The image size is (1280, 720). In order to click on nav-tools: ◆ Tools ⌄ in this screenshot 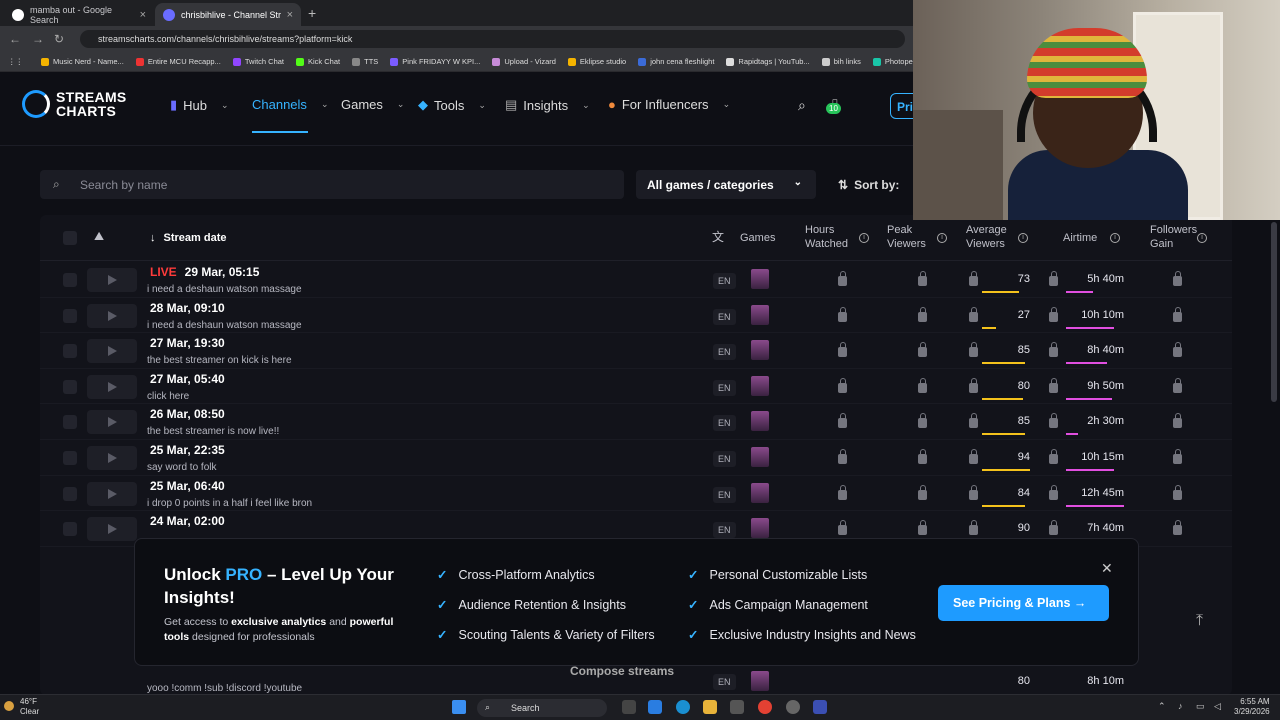, I will do `click(452, 105)`.